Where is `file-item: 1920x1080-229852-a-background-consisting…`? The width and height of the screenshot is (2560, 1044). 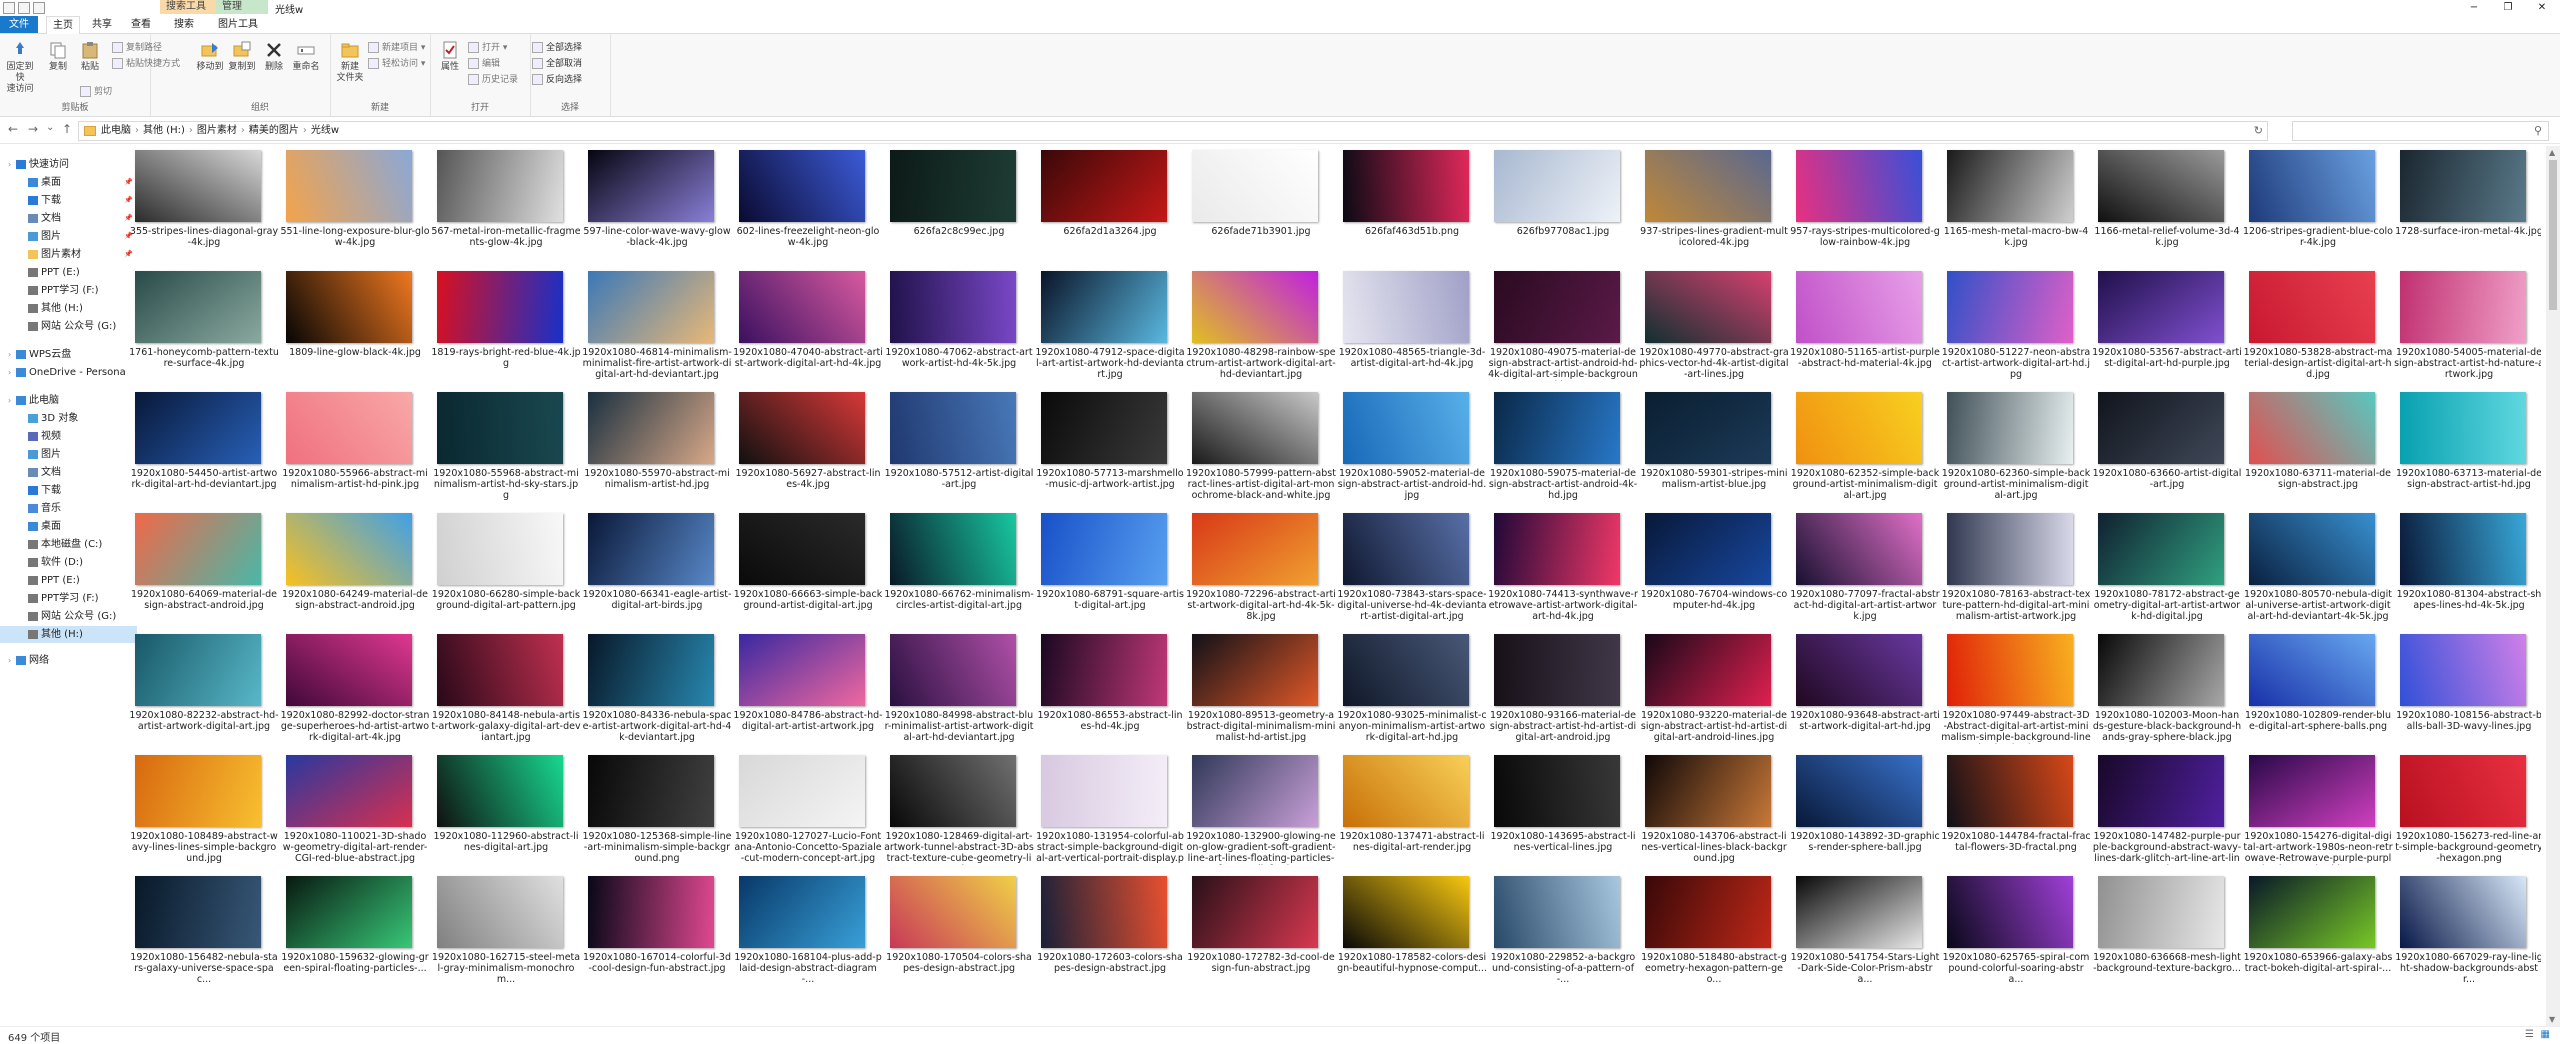
file-item: 1920x1080-229852-a-background-consisting… is located at coordinates (1561, 931).